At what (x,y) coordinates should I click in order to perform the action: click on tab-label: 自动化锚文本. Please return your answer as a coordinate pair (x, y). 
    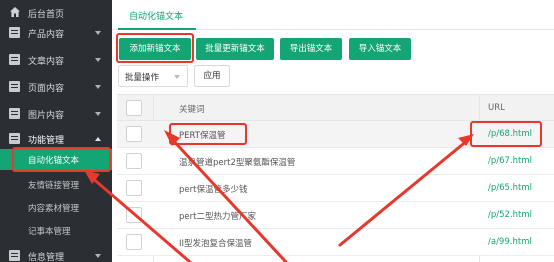
    Looking at the image, I should click on (156, 17).